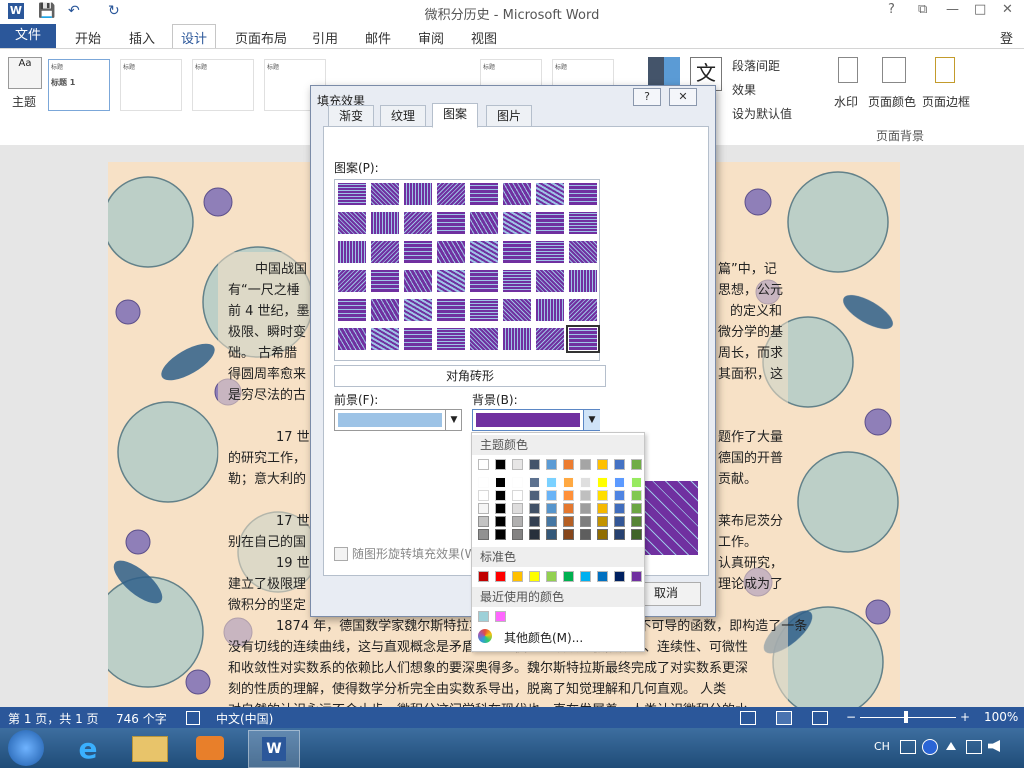  Describe the element at coordinates (25, 73) in the screenshot. I see `theme-icon: Aa` at that location.